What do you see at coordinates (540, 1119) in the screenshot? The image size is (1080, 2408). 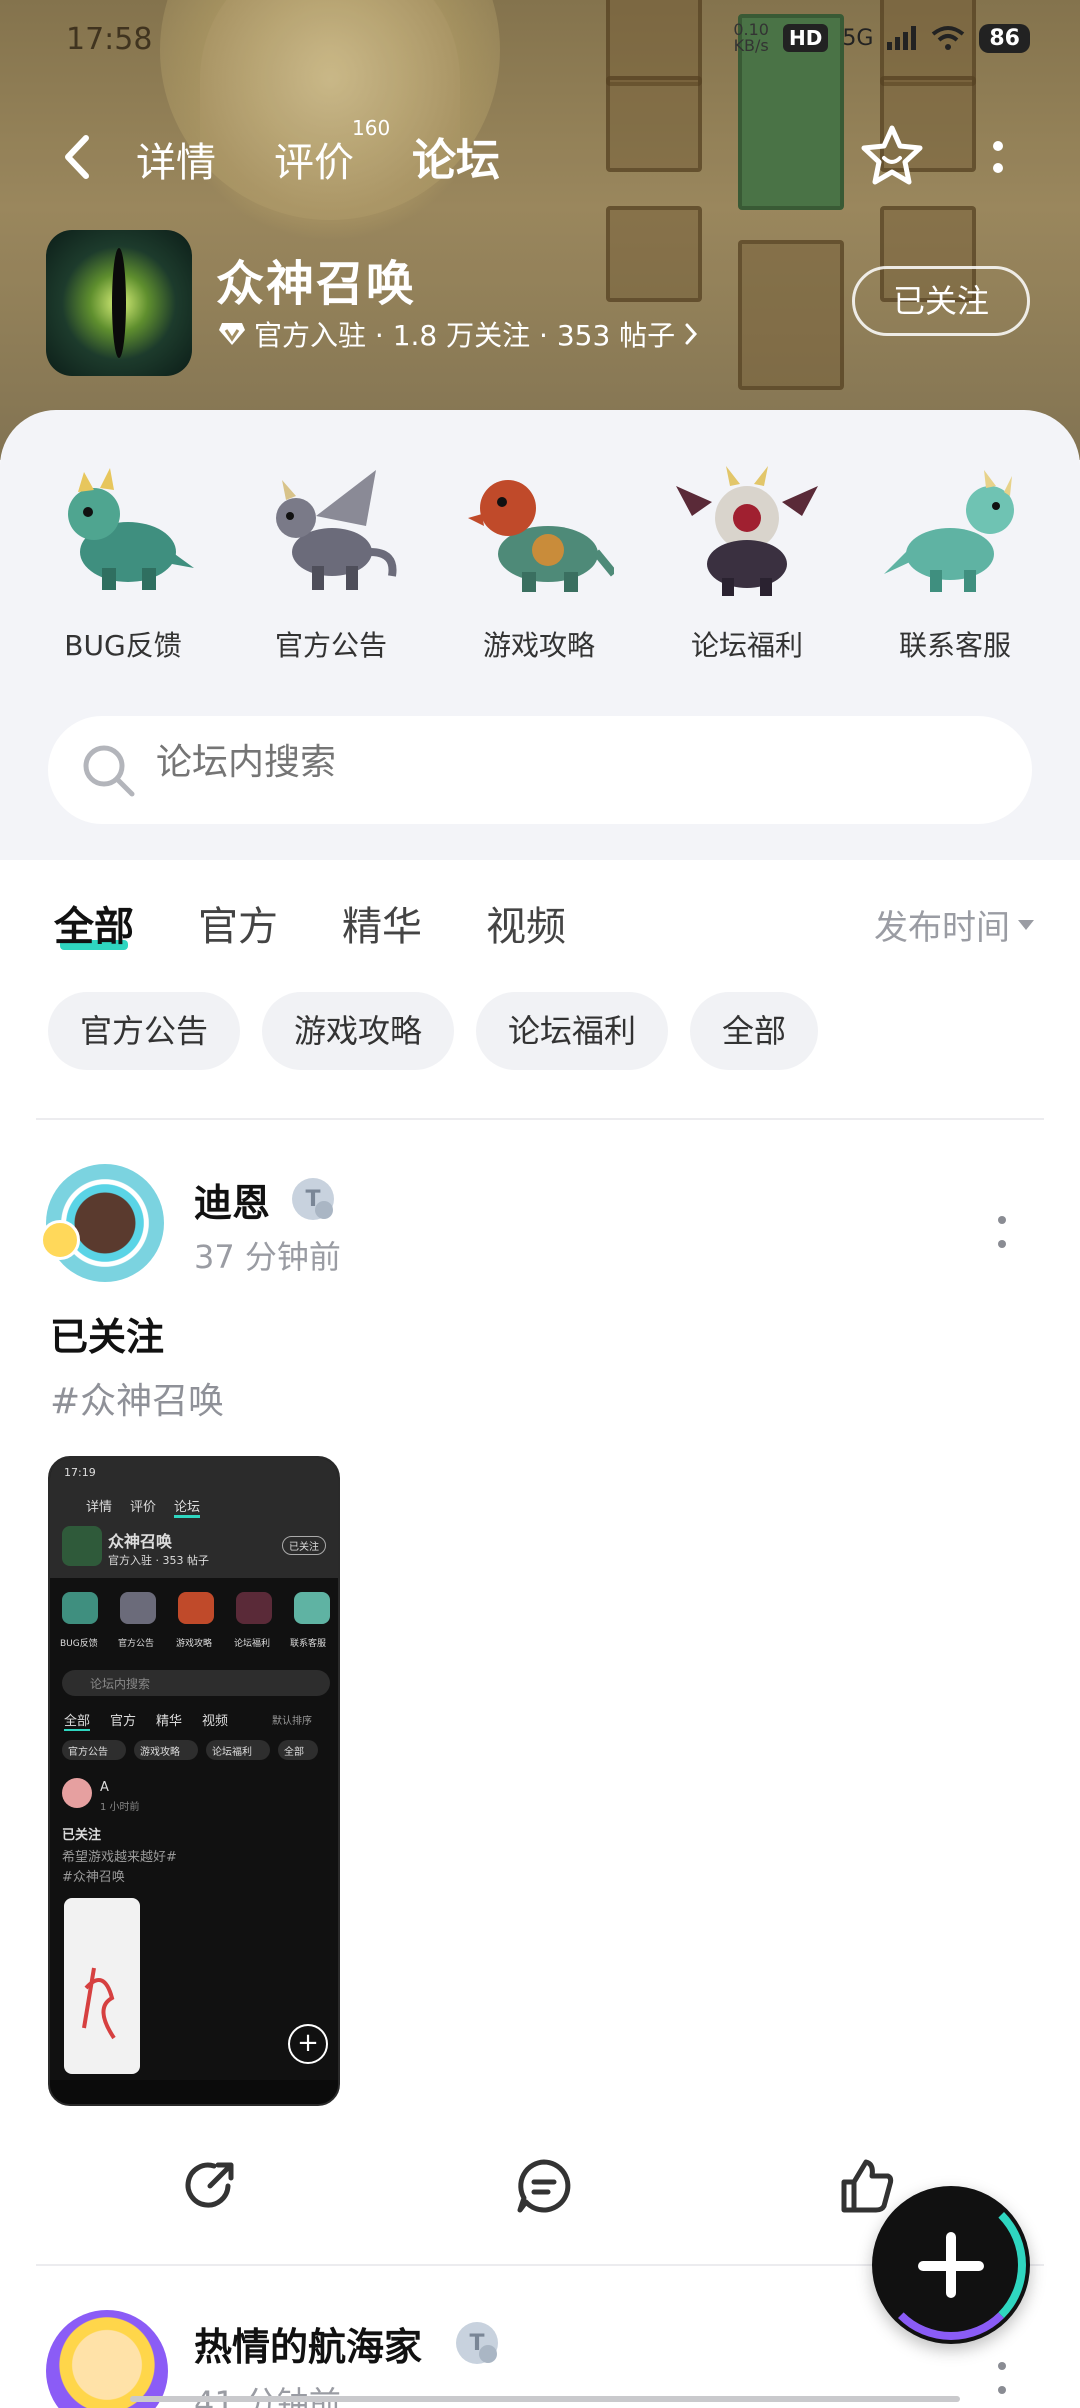 I see `section-divider` at bounding box center [540, 1119].